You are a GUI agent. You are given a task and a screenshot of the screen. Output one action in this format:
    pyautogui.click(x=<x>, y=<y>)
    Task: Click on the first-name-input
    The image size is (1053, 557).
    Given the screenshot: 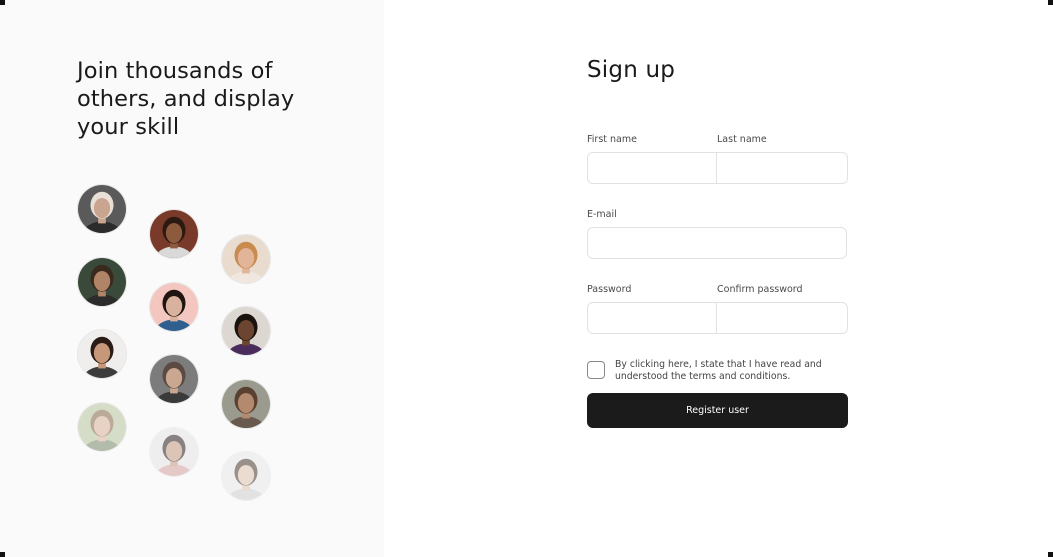 What is the action you would take?
    pyautogui.click(x=652, y=168)
    